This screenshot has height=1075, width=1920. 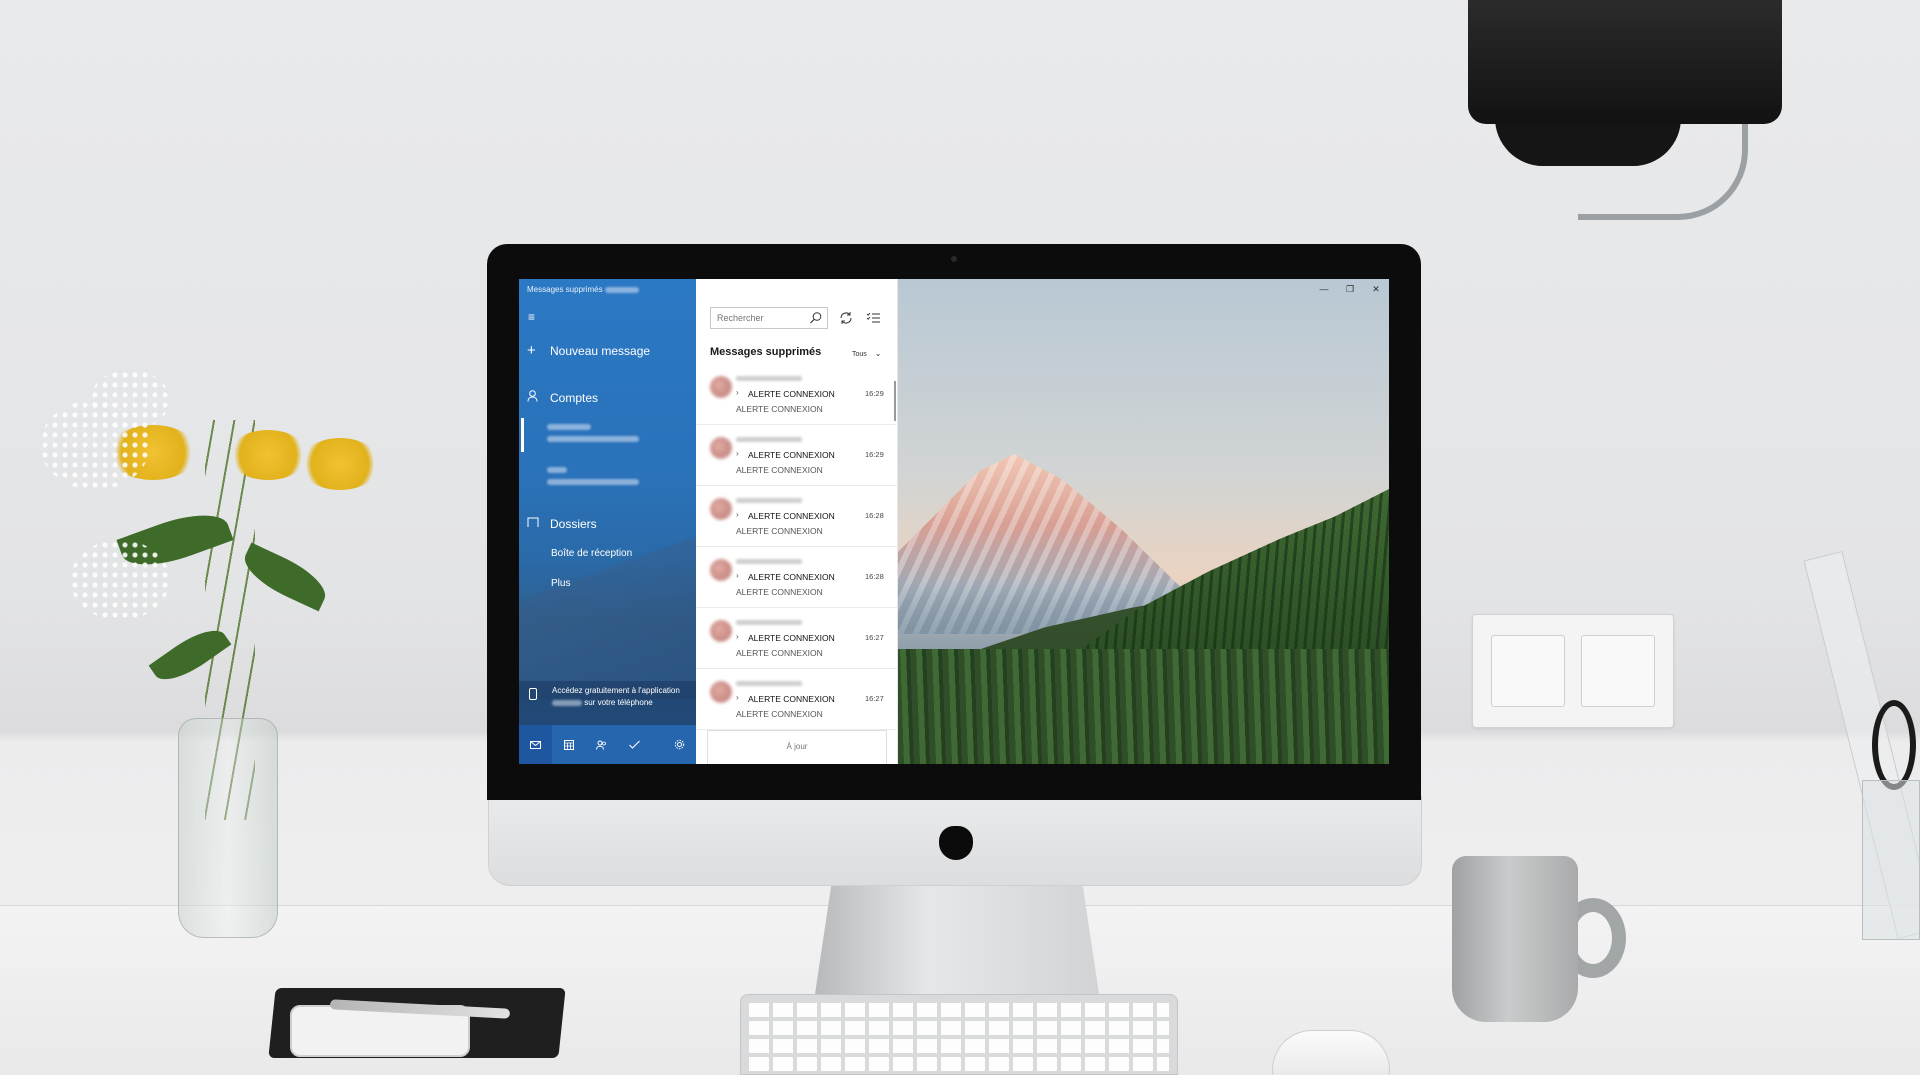 I want to click on wall-lamp-base, so click(x=1588, y=142).